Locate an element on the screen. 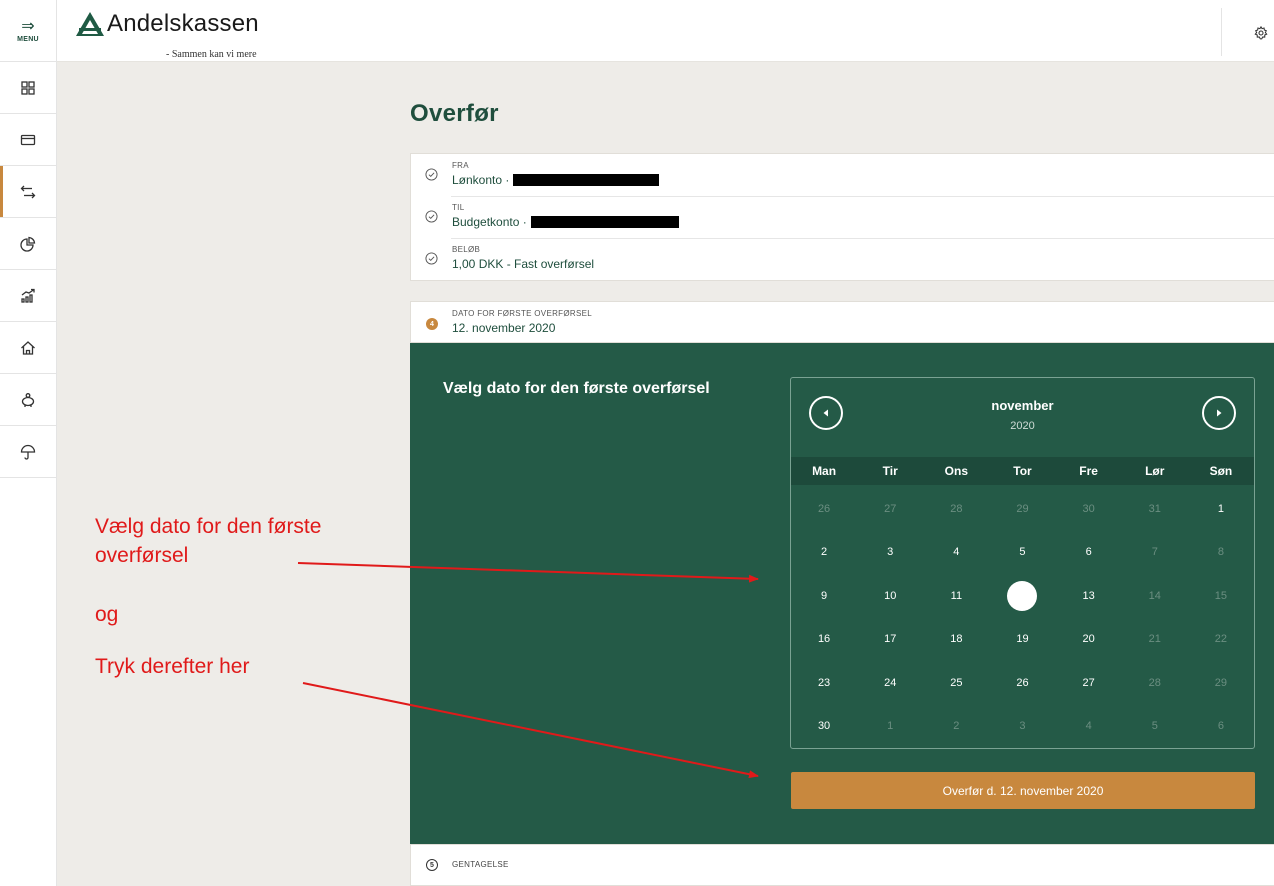 Image resolution: width=1274 pixels, height=886 pixels. weekday-label: Tor is located at coordinates (1022, 471).